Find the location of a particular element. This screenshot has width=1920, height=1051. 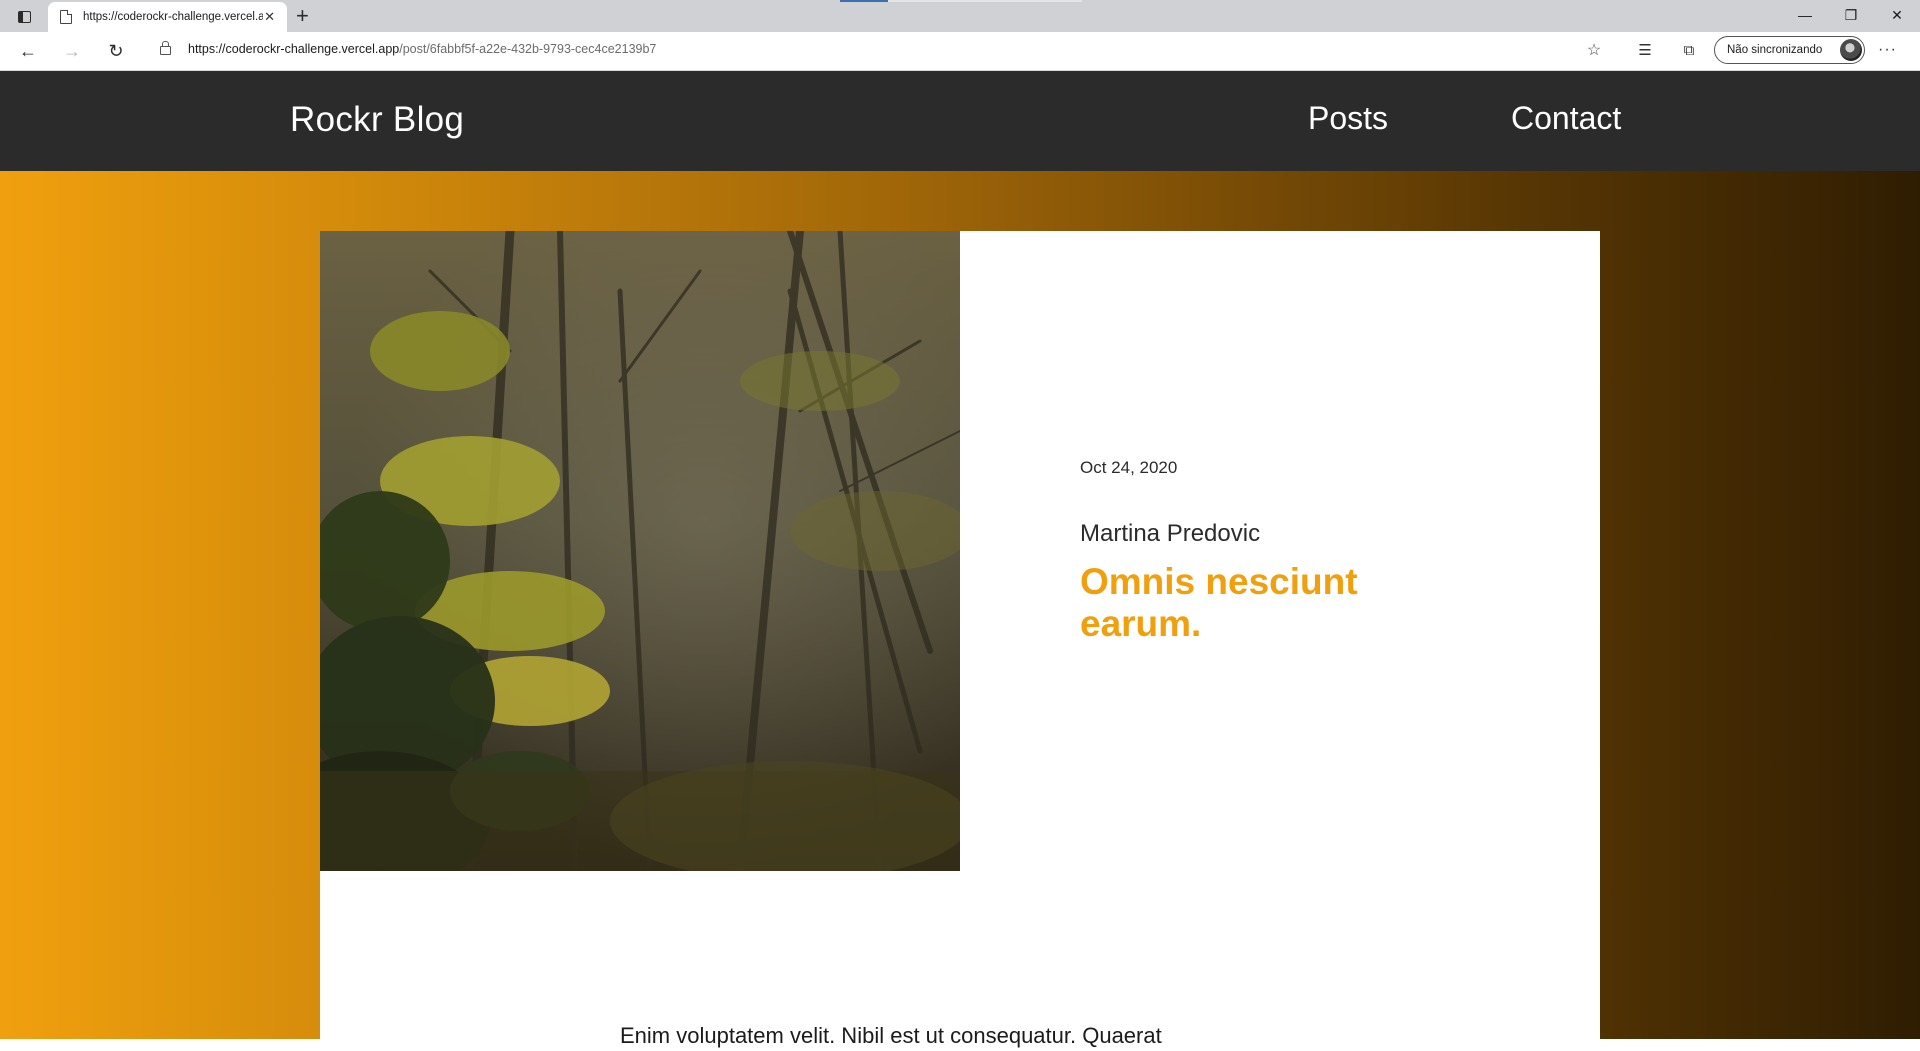

refresh-button: ↻ is located at coordinates (116, 51).